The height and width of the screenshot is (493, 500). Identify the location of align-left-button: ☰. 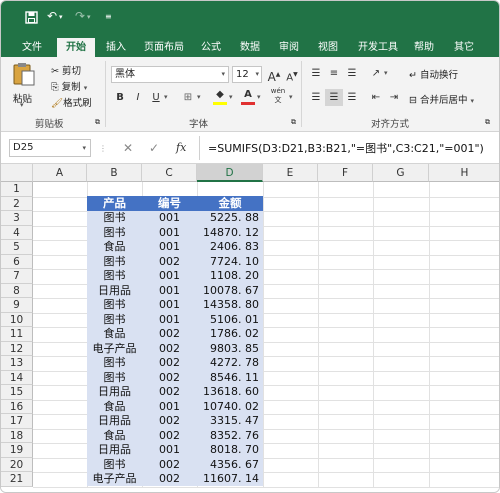
(316, 97).